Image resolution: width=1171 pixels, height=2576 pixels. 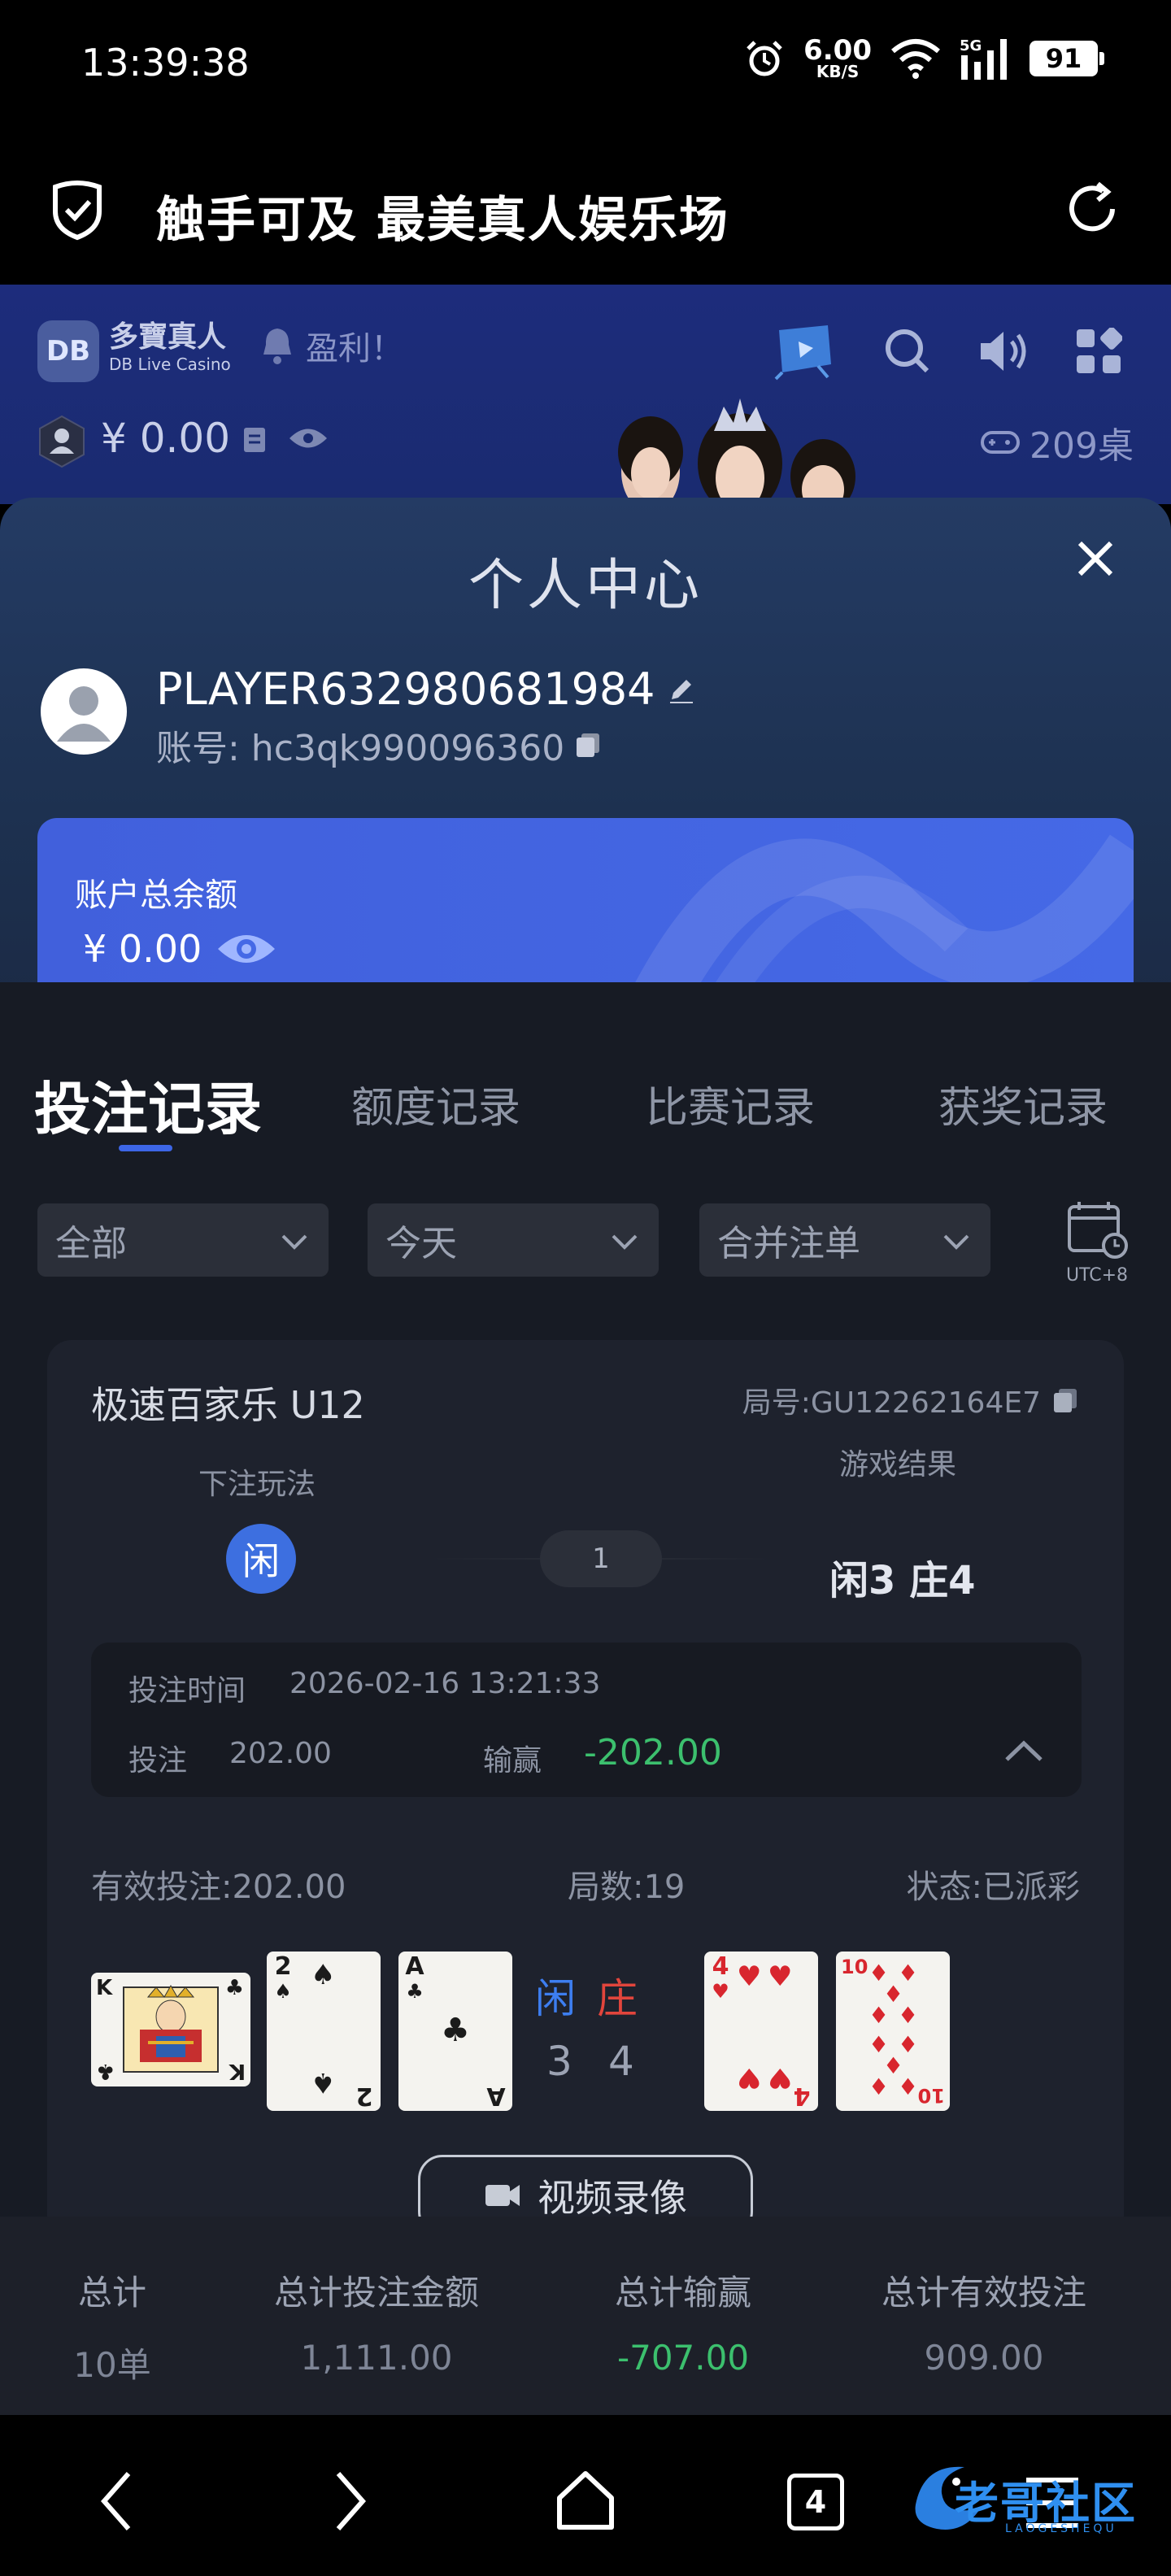 What do you see at coordinates (277, 347) in the screenshot?
I see `bell-icon` at bounding box center [277, 347].